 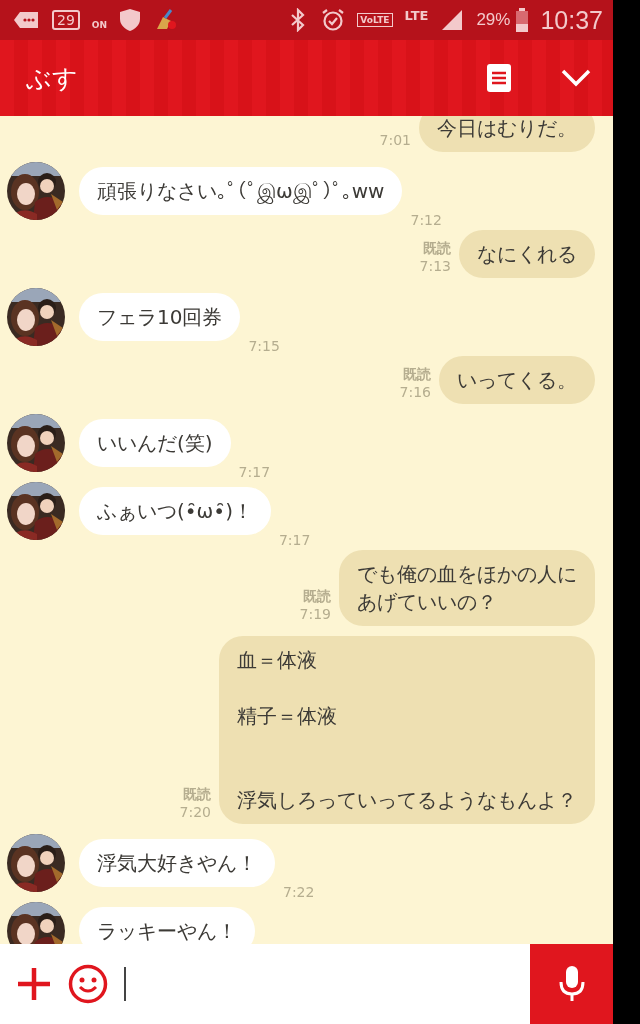 I want to click on message-bubble: 浮気大好きやん！, so click(x=177, y=863).